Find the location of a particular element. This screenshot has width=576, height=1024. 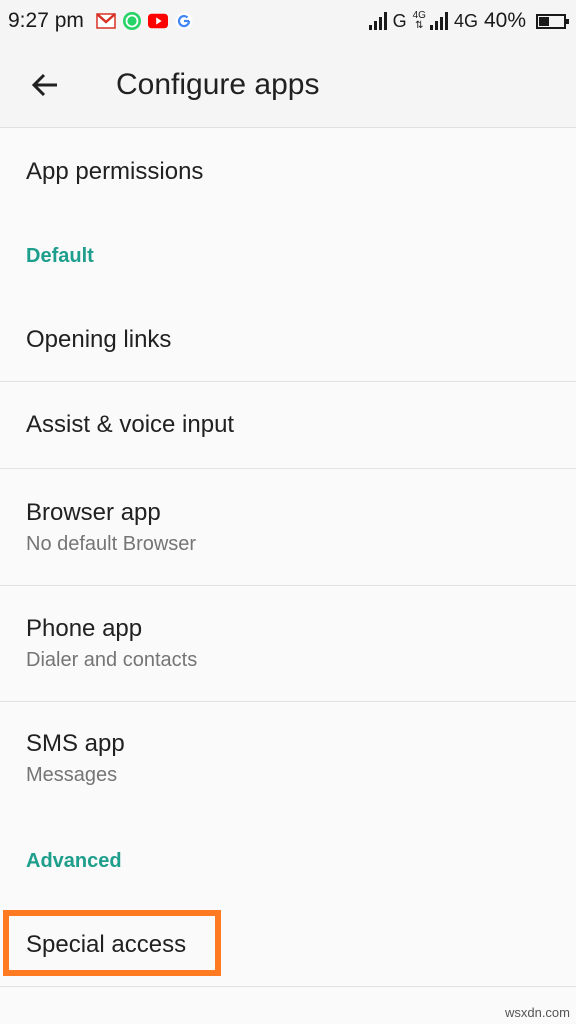

sms-app-label: SMS app is located at coordinates (75, 743).